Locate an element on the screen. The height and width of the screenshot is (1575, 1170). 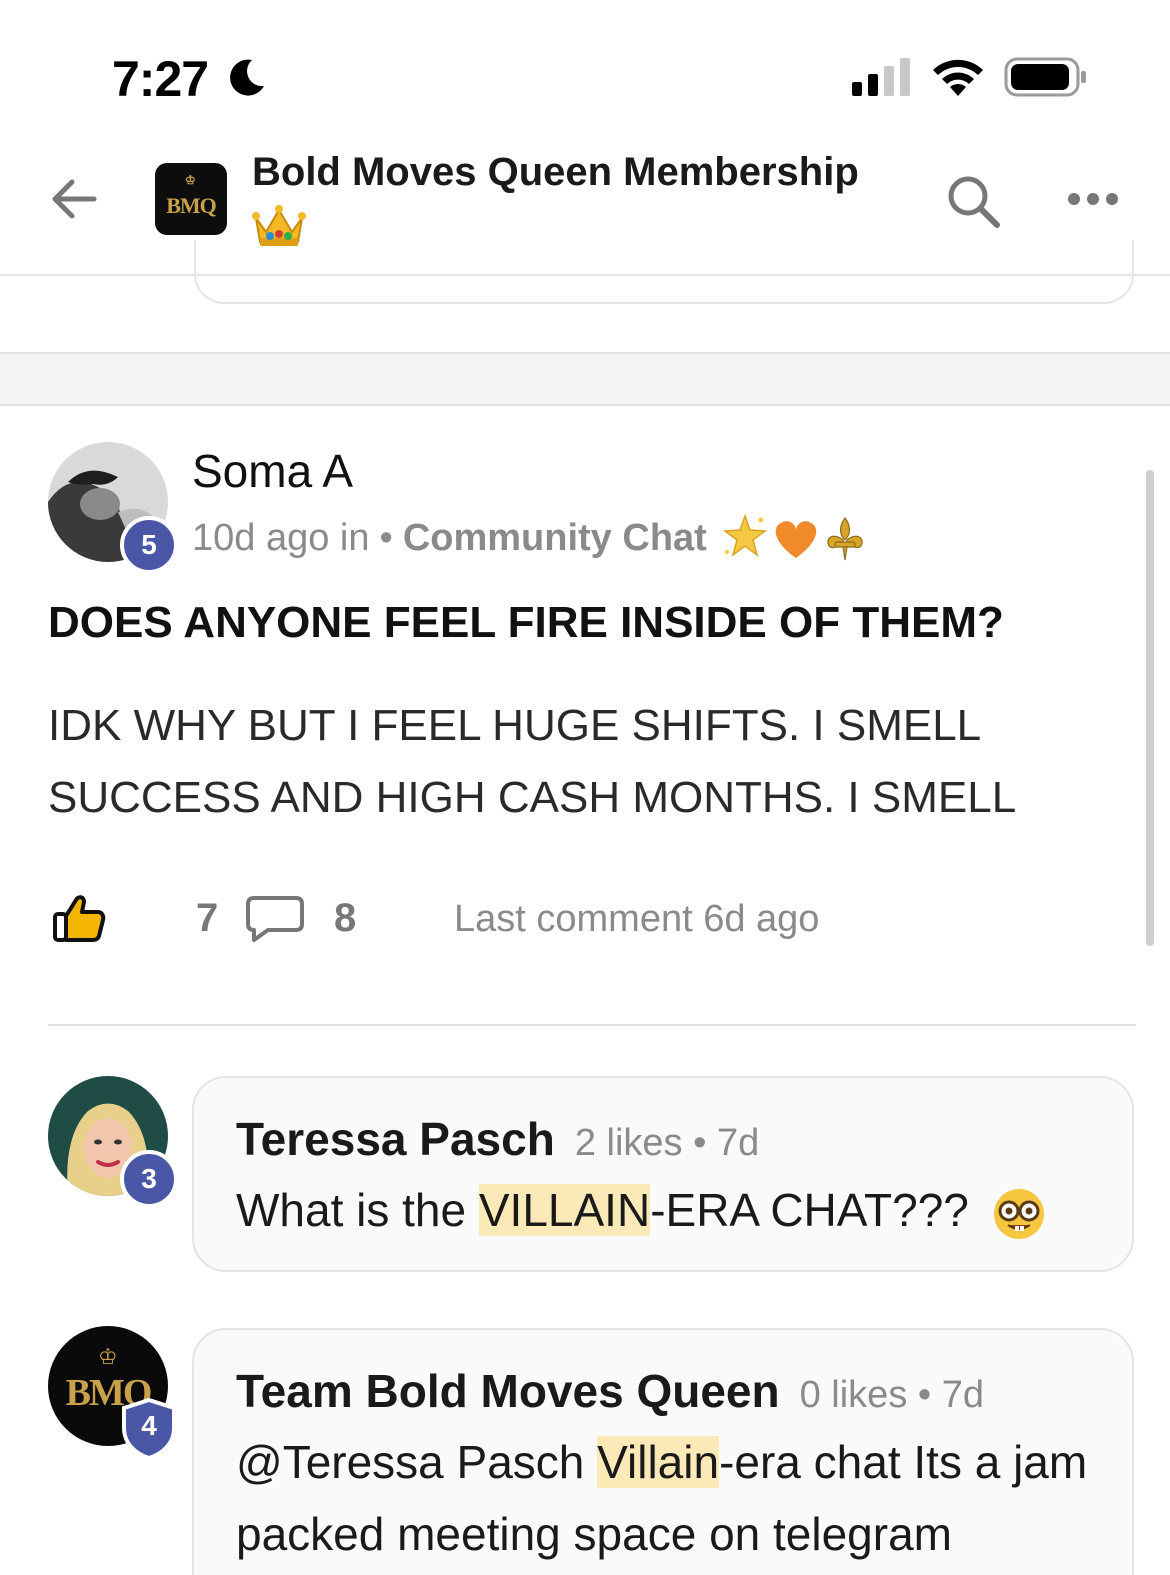
level-badge-number: 4 is located at coordinates (149, 1425).